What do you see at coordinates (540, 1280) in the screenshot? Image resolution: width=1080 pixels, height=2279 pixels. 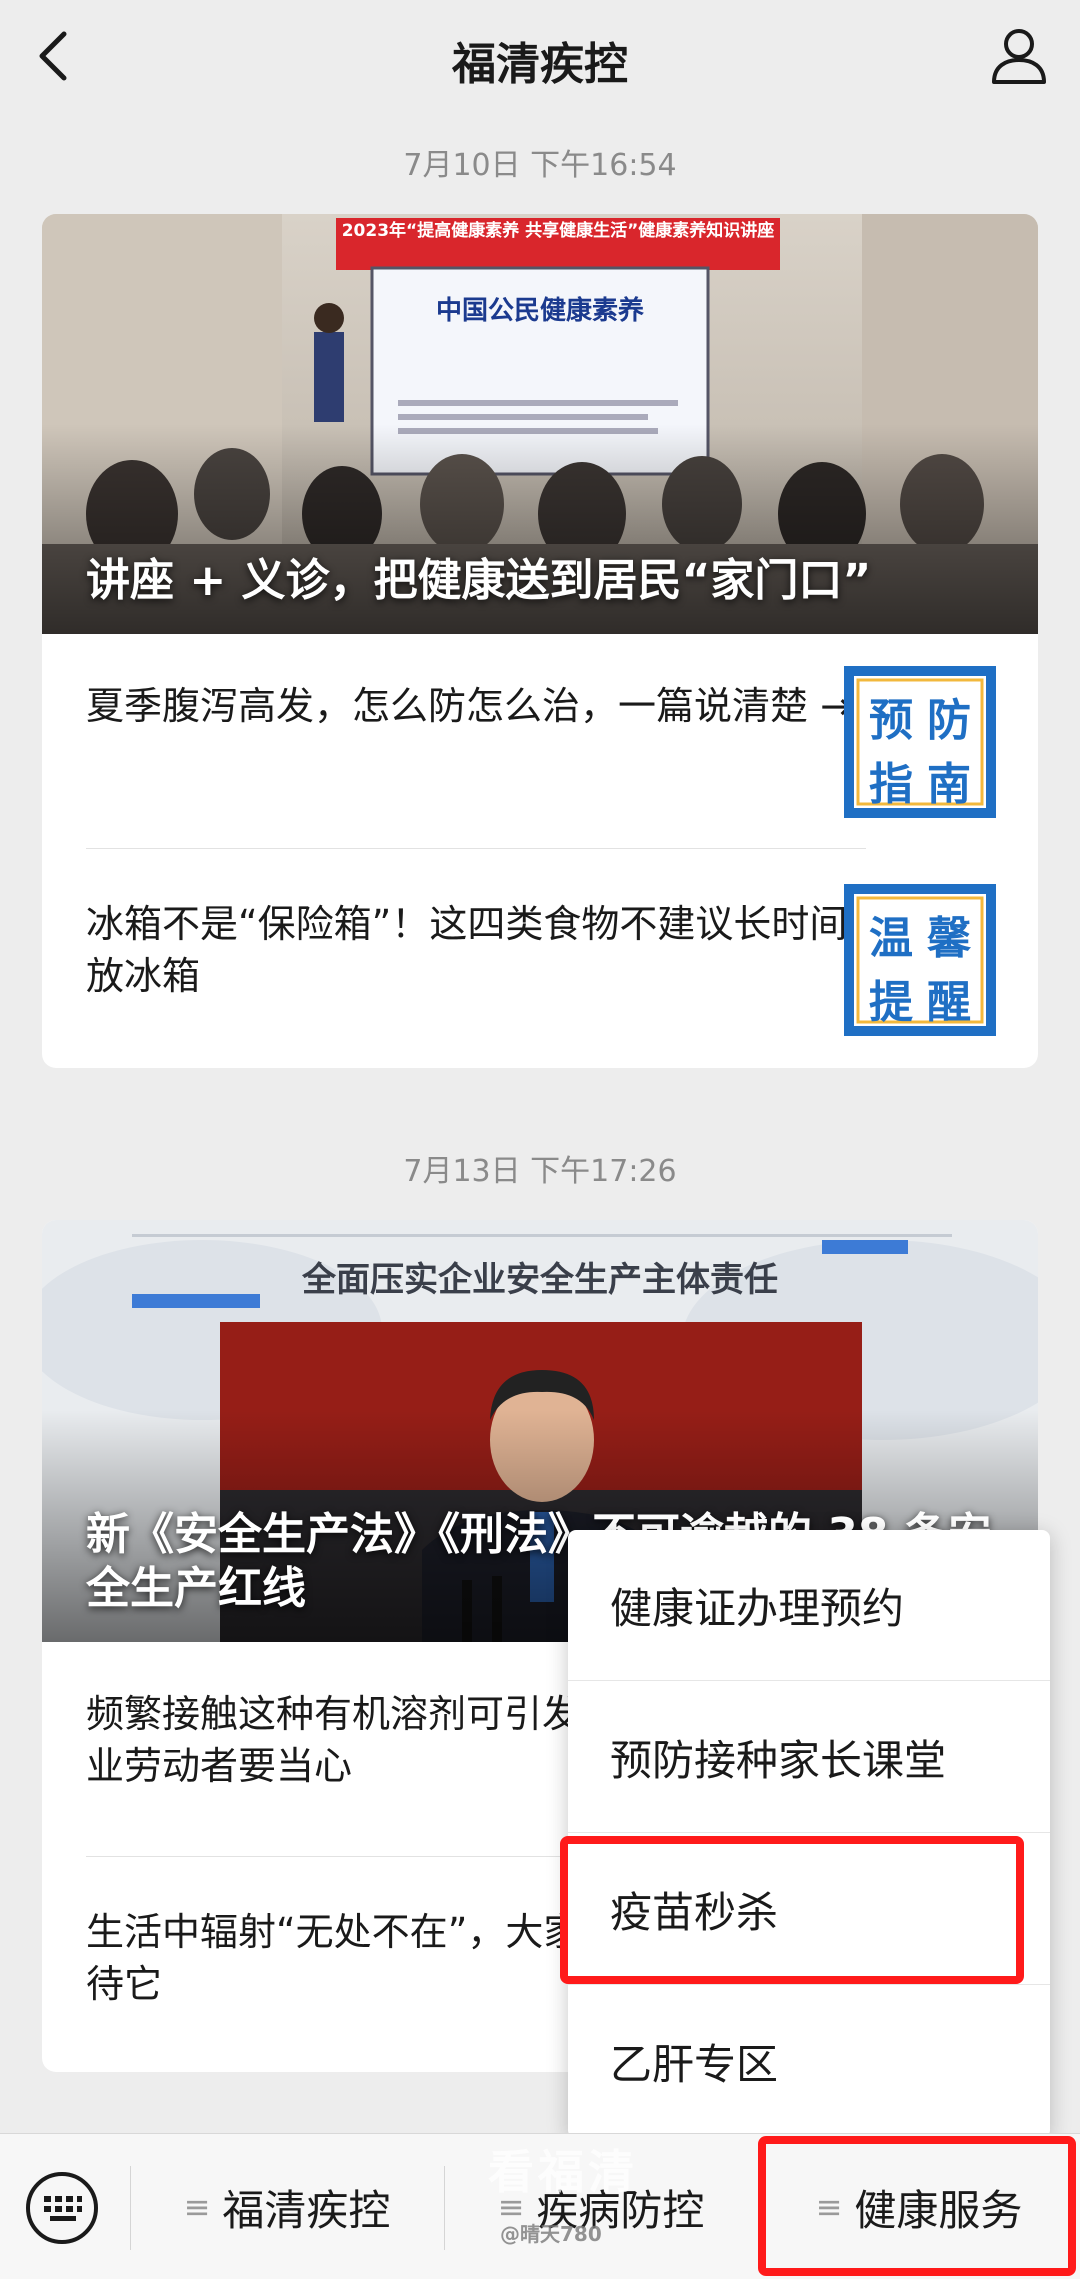 I see `hero-banner: 全面压实企业安全生产主体责任` at bounding box center [540, 1280].